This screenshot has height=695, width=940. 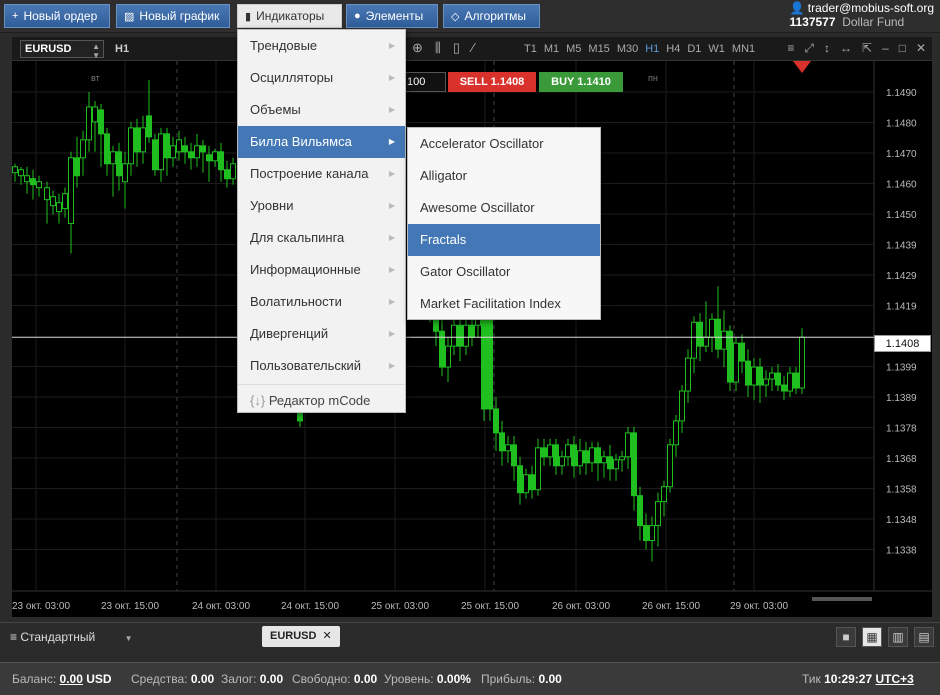 What do you see at coordinates (58, 637) in the screenshot?
I see `layout-label: Стандартный` at bounding box center [58, 637].